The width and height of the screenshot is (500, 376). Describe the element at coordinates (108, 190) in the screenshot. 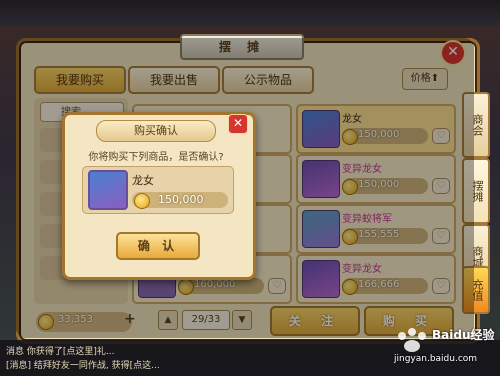

I see `pet-portrait` at that location.